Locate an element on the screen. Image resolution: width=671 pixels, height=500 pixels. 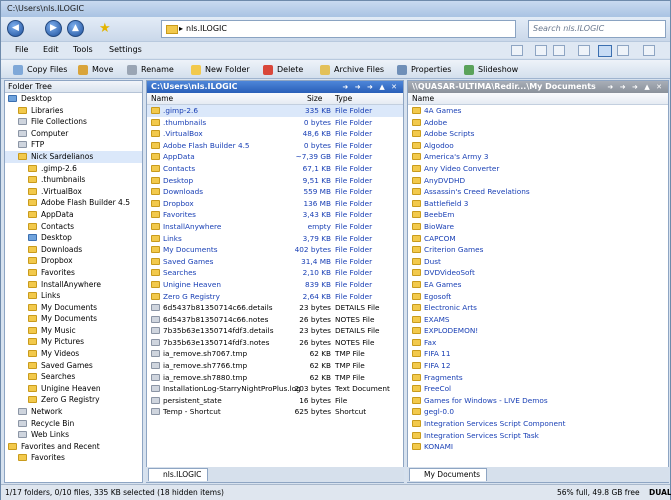
tree-item: Recycle Bin is located at coordinates (73, 424).